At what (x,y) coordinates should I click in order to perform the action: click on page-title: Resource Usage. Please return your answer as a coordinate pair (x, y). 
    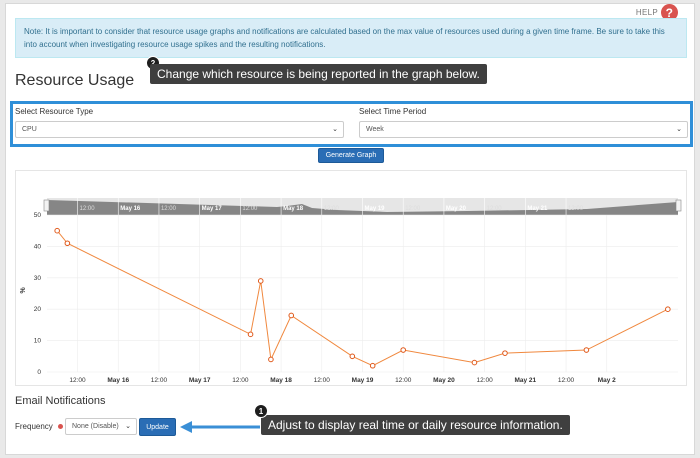
    Looking at the image, I should click on (75, 80).